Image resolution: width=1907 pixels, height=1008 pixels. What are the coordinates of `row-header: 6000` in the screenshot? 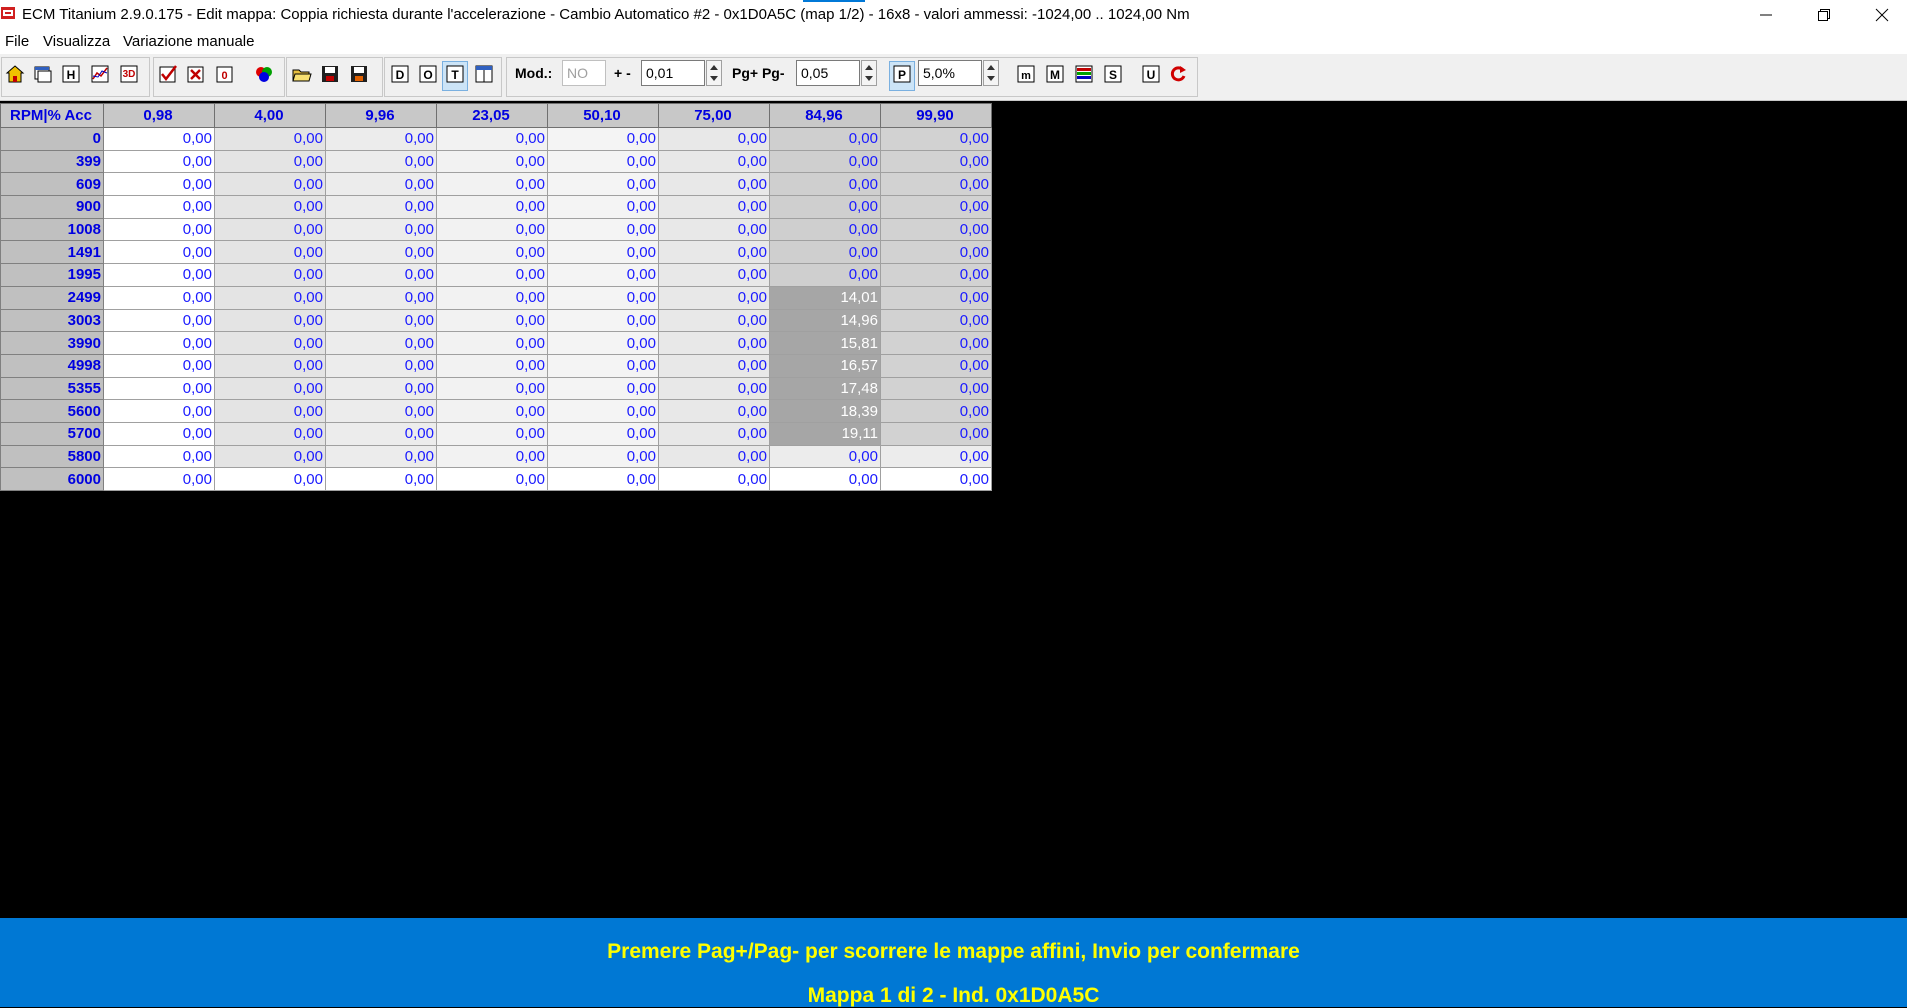 It's located at (52, 479).